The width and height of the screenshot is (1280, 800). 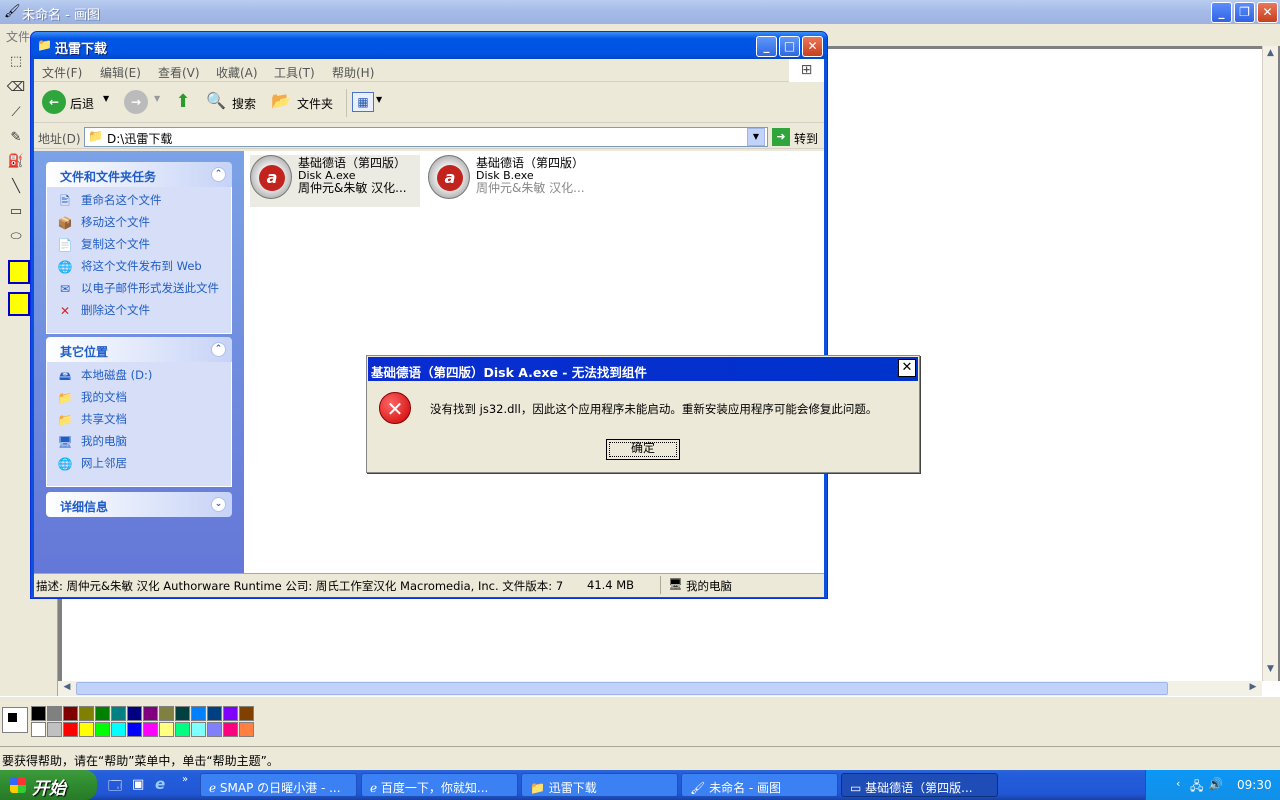 I want to click on horizontal-scrollbar: ◀ ▶, so click(x=660, y=688).